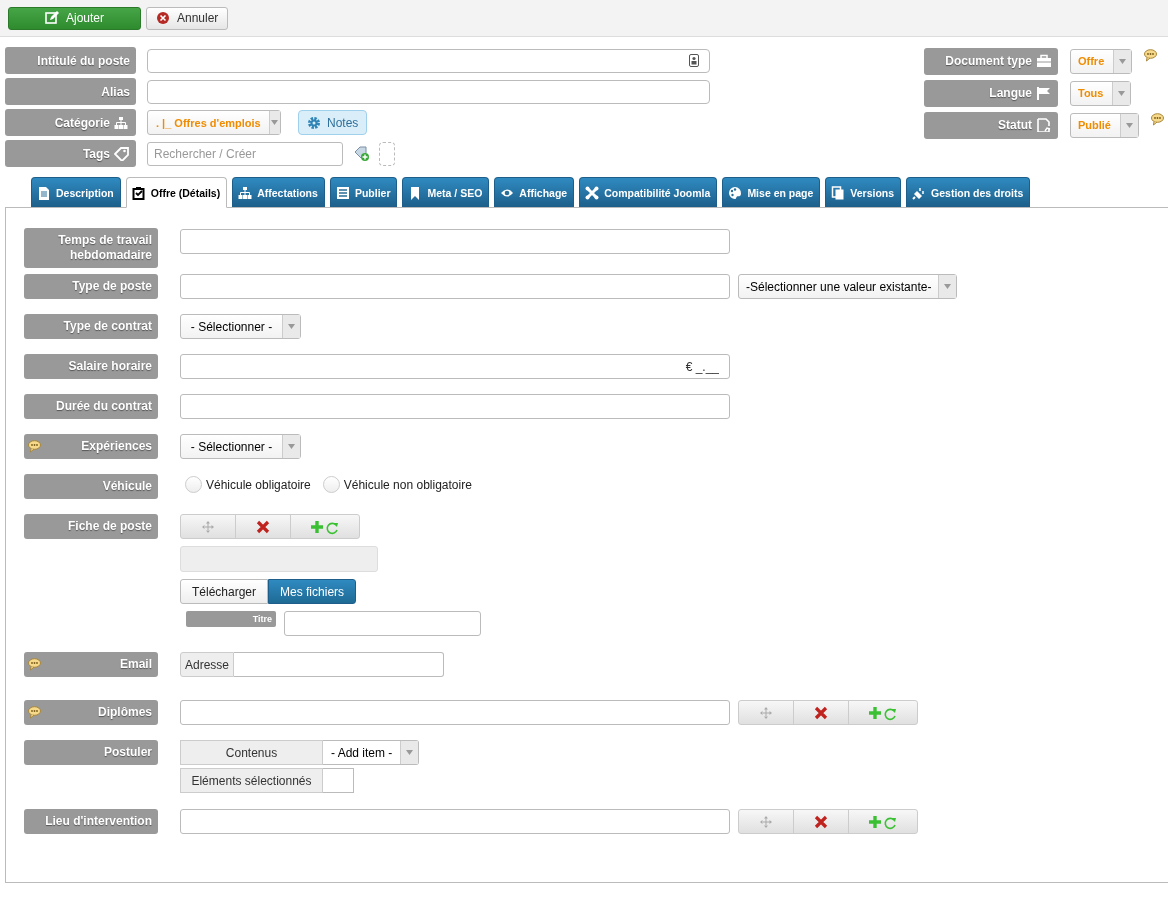  I want to click on palette-icon, so click(735, 192).